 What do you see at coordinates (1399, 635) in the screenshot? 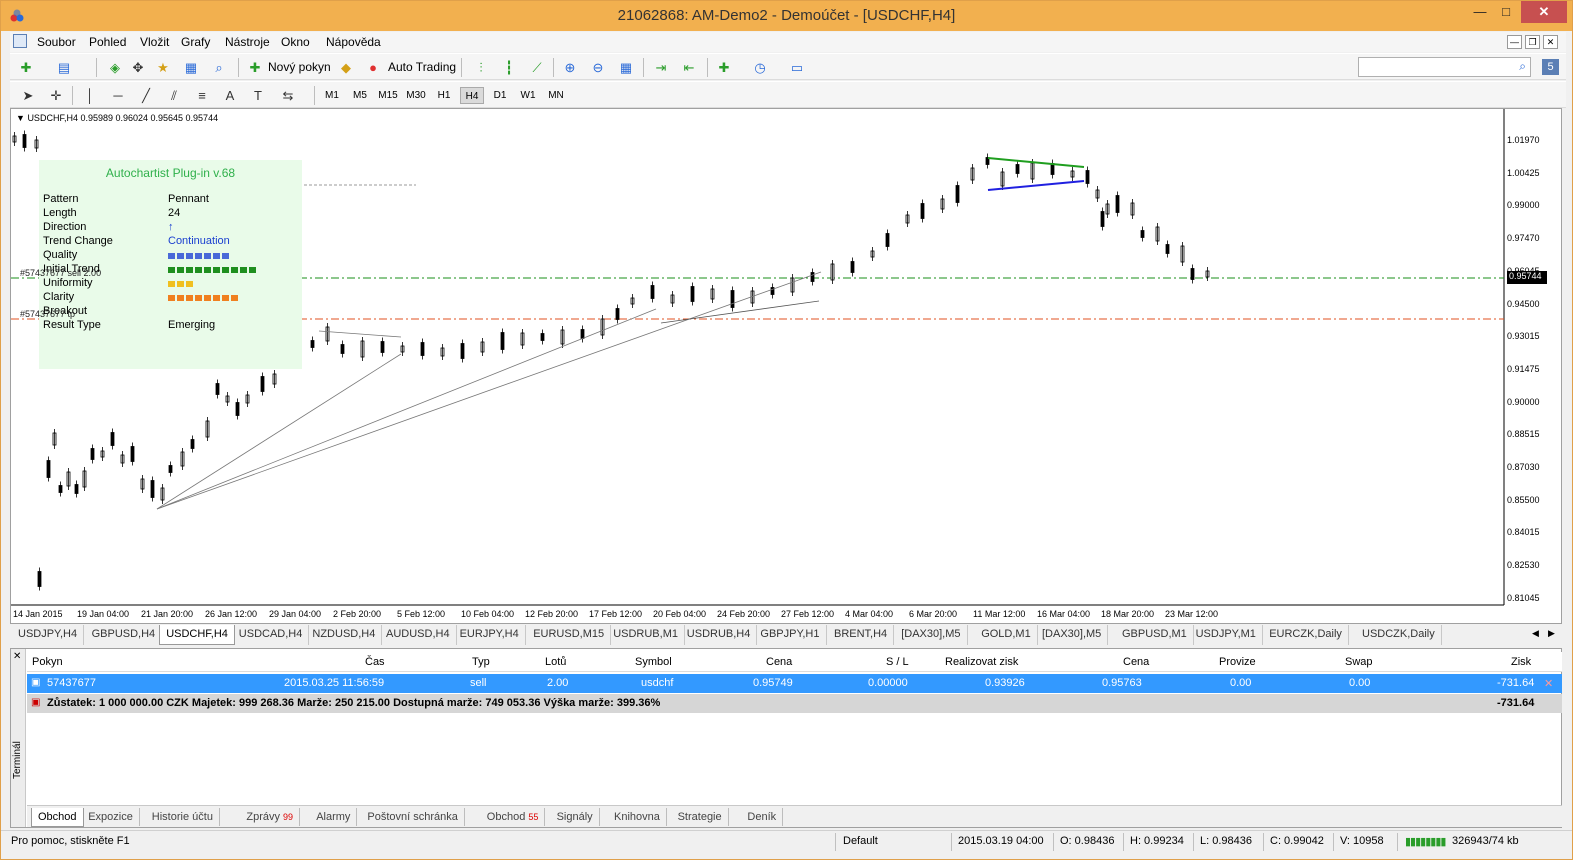
I see `chart-tab: USDCZK,Daily` at bounding box center [1399, 635].